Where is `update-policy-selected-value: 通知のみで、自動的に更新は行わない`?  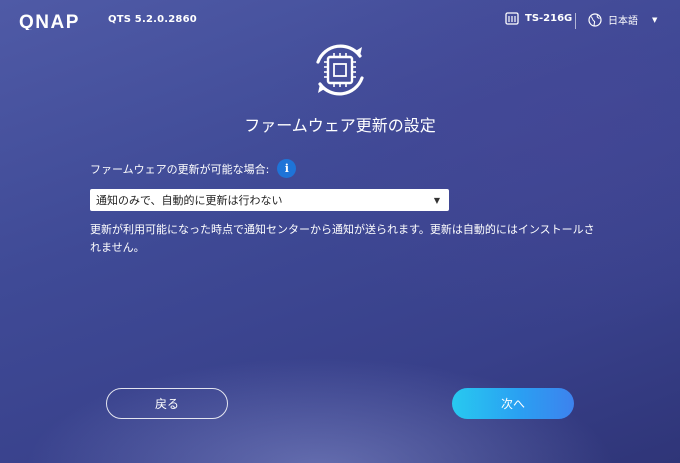
update-policy-selected-value: 通知のみで、自動的に更新は行わない is located at coordinates (189, 200).